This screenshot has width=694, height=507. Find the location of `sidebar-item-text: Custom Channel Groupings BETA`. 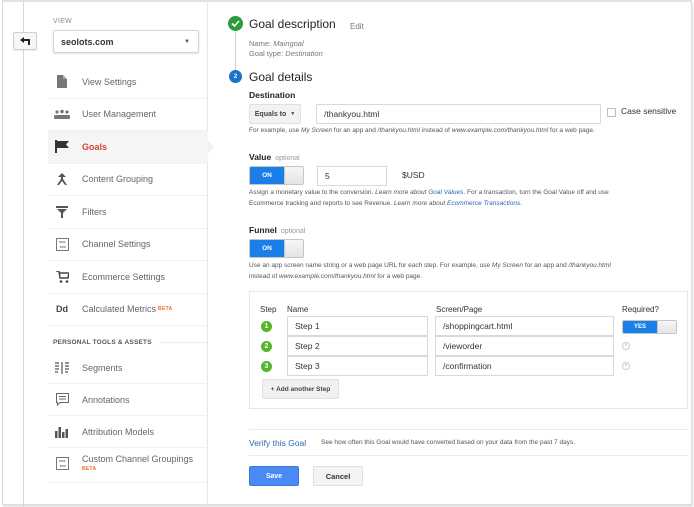

sidebar-item-text: Custom Channel Groupings BETA is located at coordinates (137, 463).